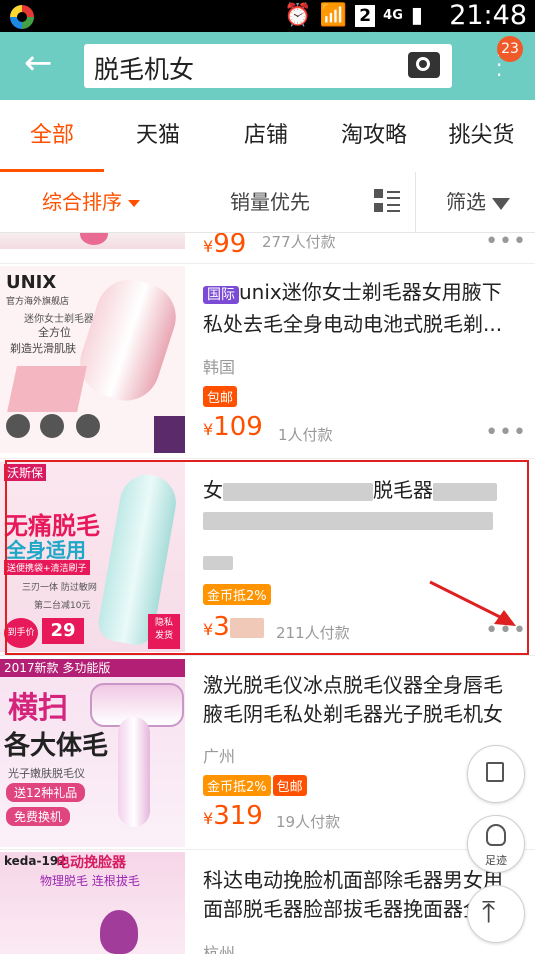 The image size is (535, 954). Describe the element at coordinates (92, 903) in the screenshot. I see `product-image: keda-192 电动挽脸器 物理脱毛 连根拔毛` at that location.